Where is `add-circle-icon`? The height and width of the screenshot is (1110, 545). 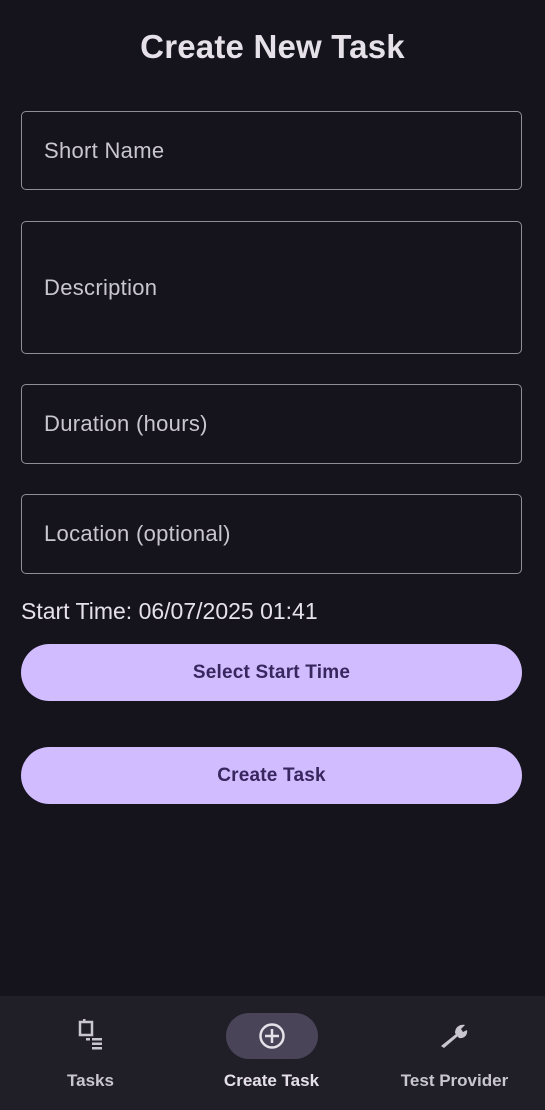 add-circle-icon is located at coordinates (271, 1036).